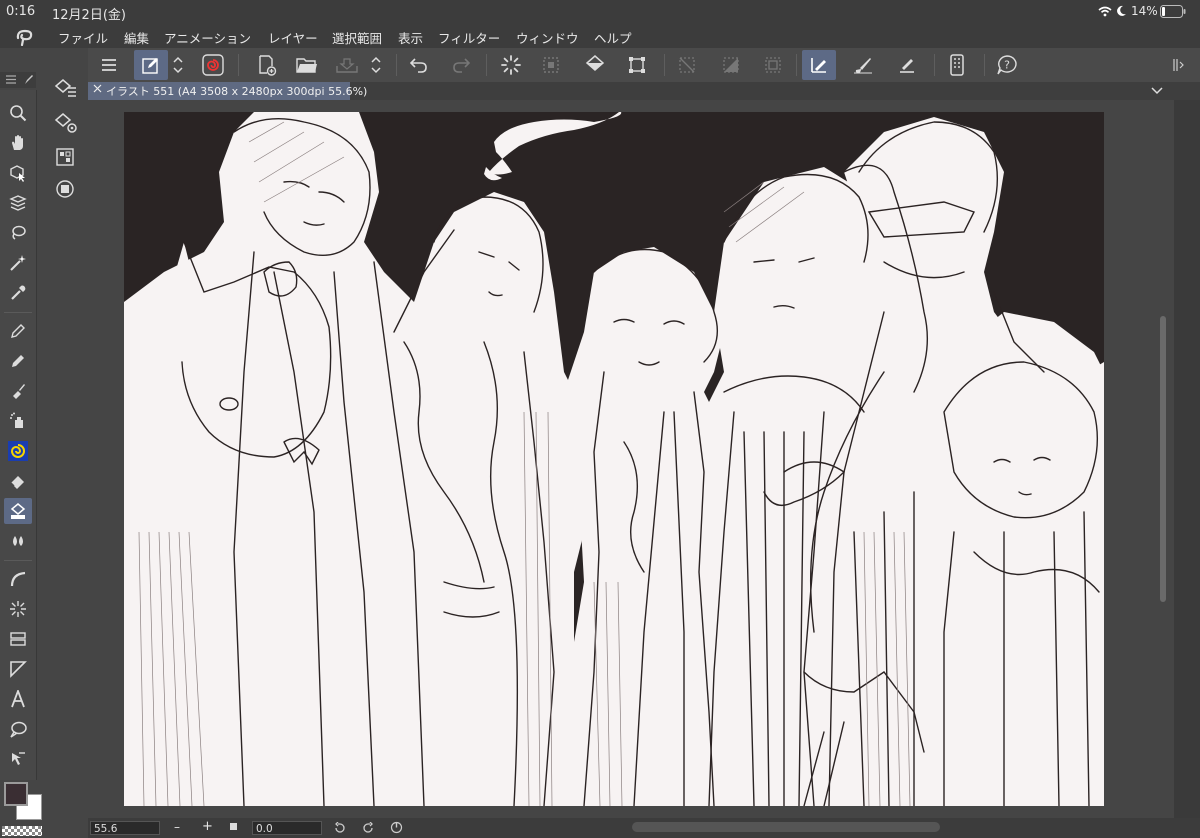  I want to click on menu-layer: レイヤー, so click(293, 37).